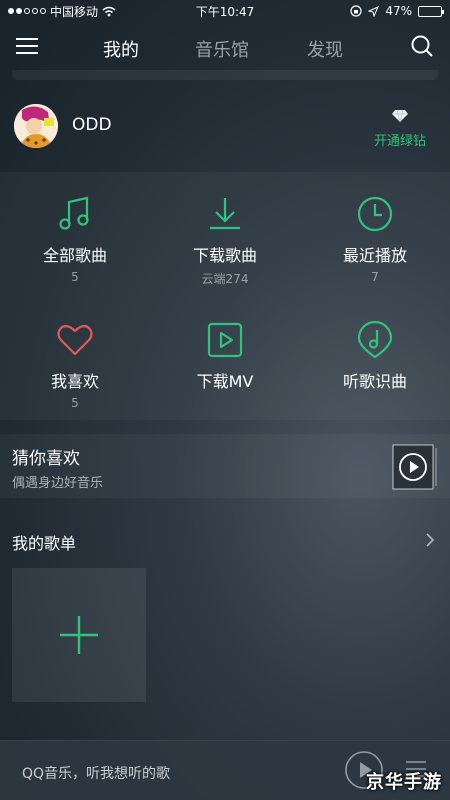 The height and width of the screenshot is (800, 450). Describe the element at coordinates (96, 774) in the screenshot. I see `player-slogan: QQ音乐，听我想听的歌` at that location.